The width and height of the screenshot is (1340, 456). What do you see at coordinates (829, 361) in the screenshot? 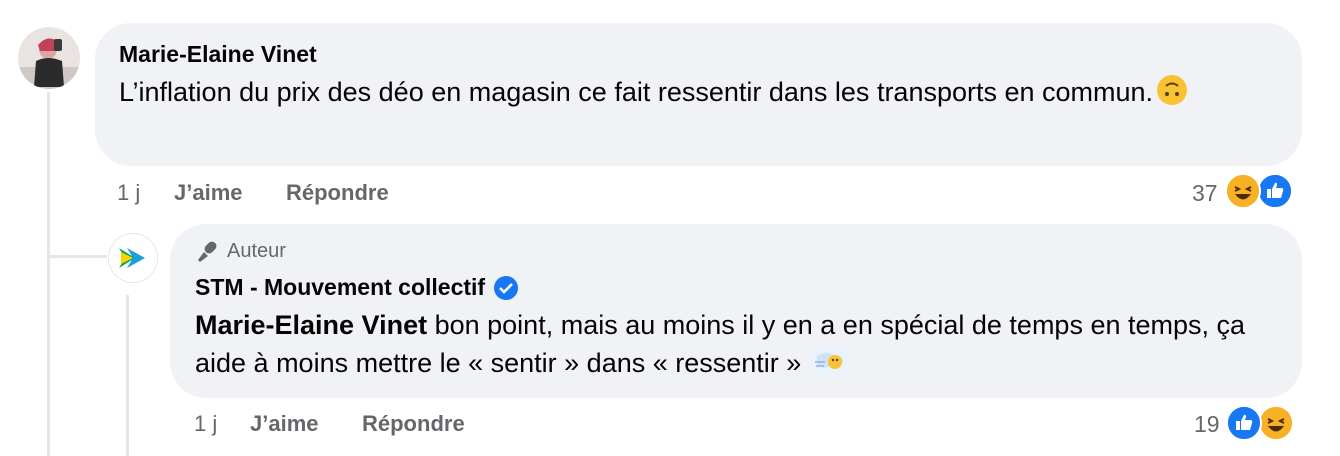
I see `face-with-wind-icon` at bounding box center [829, 361].